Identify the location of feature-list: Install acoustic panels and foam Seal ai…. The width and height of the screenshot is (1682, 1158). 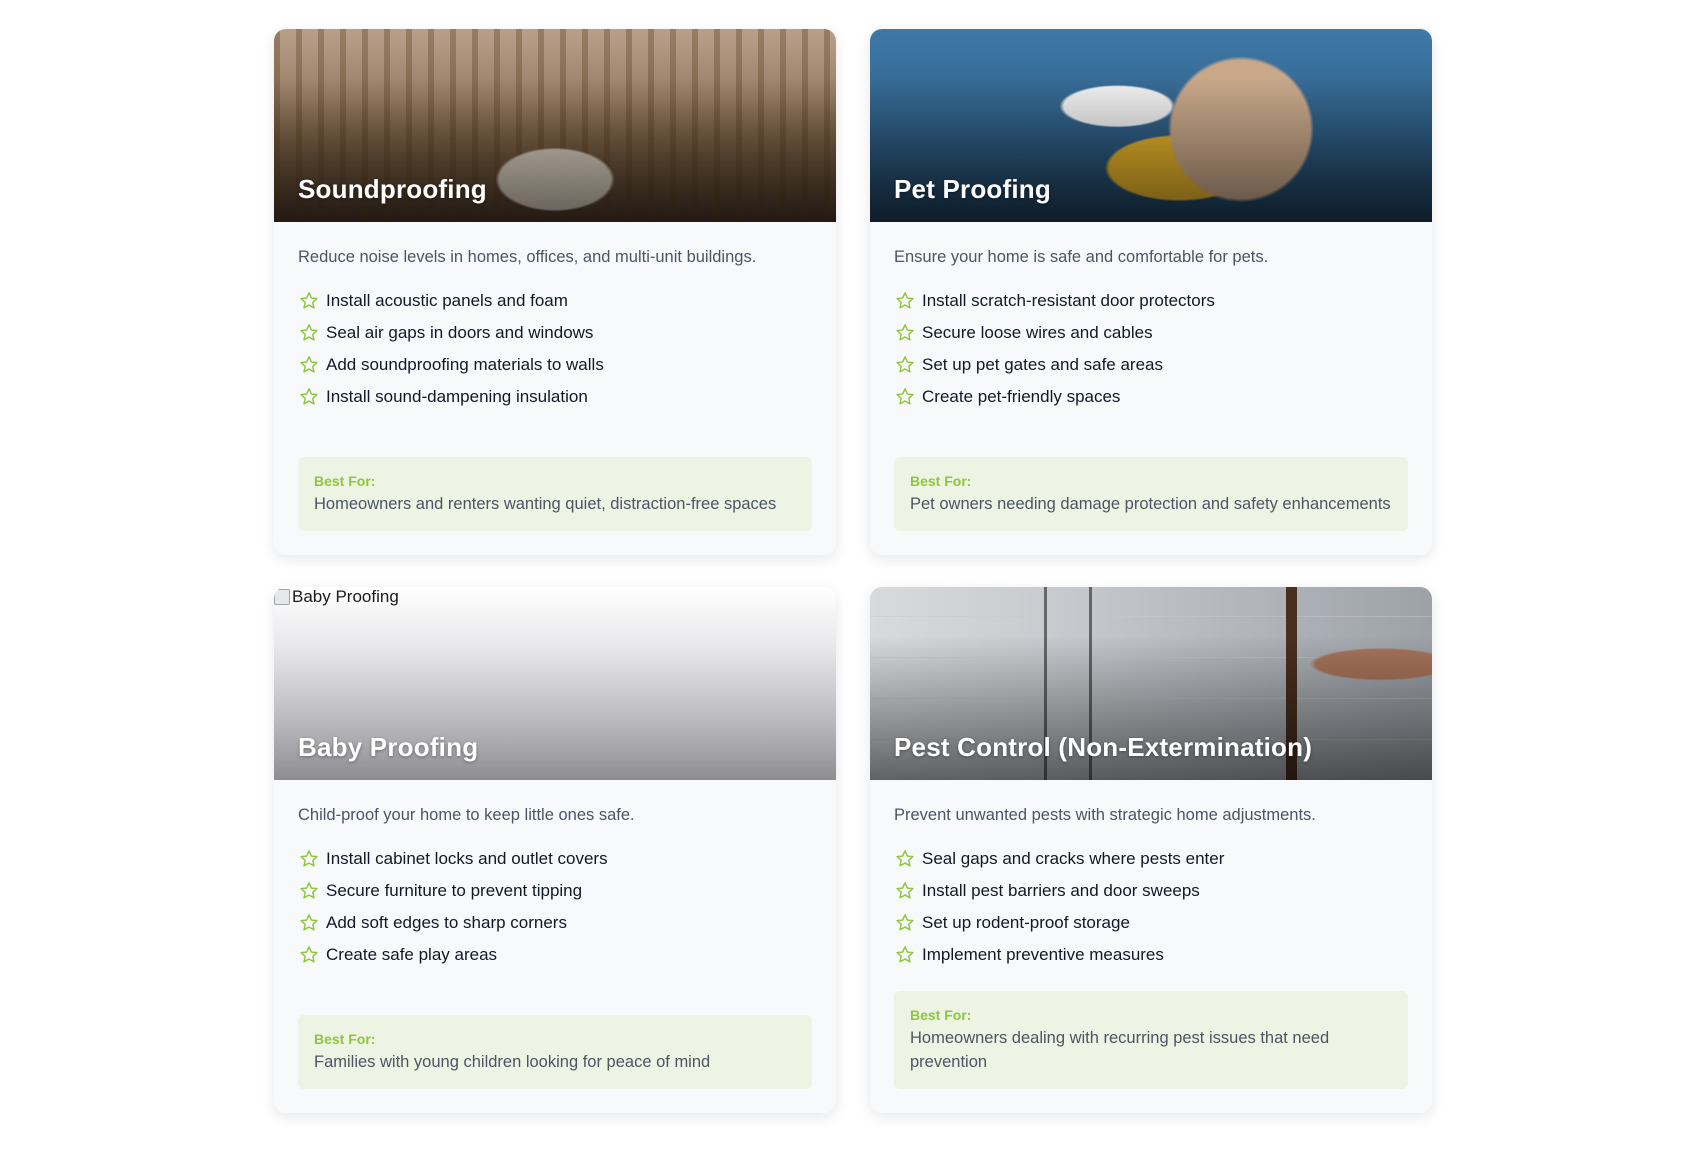
(555, 349).